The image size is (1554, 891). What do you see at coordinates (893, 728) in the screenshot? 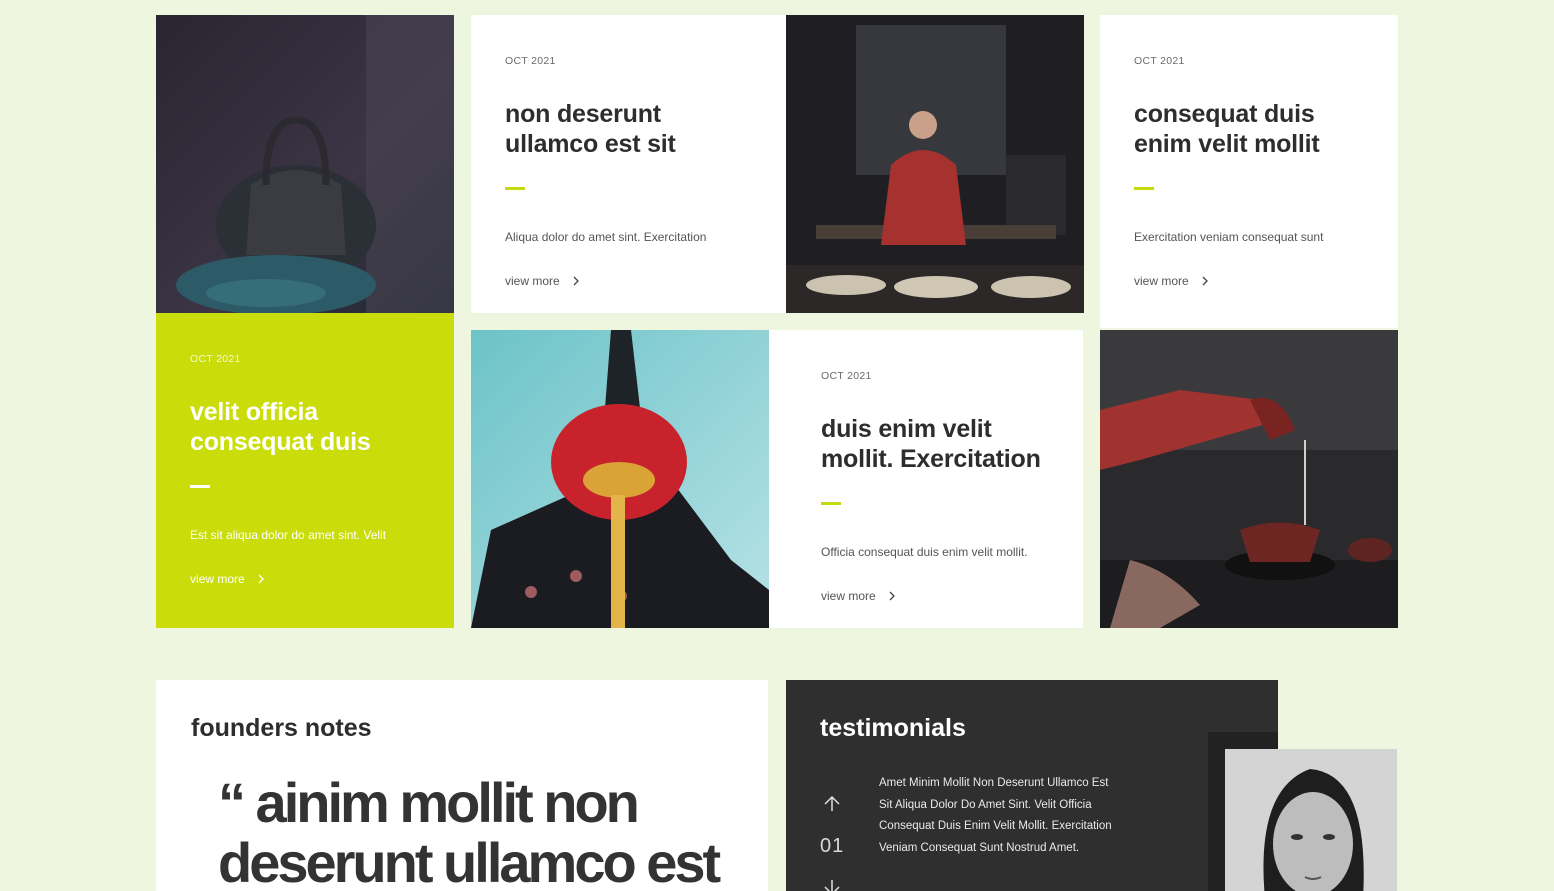
I see `testimonials-title: testimonials` at bounding box center [893, 728].